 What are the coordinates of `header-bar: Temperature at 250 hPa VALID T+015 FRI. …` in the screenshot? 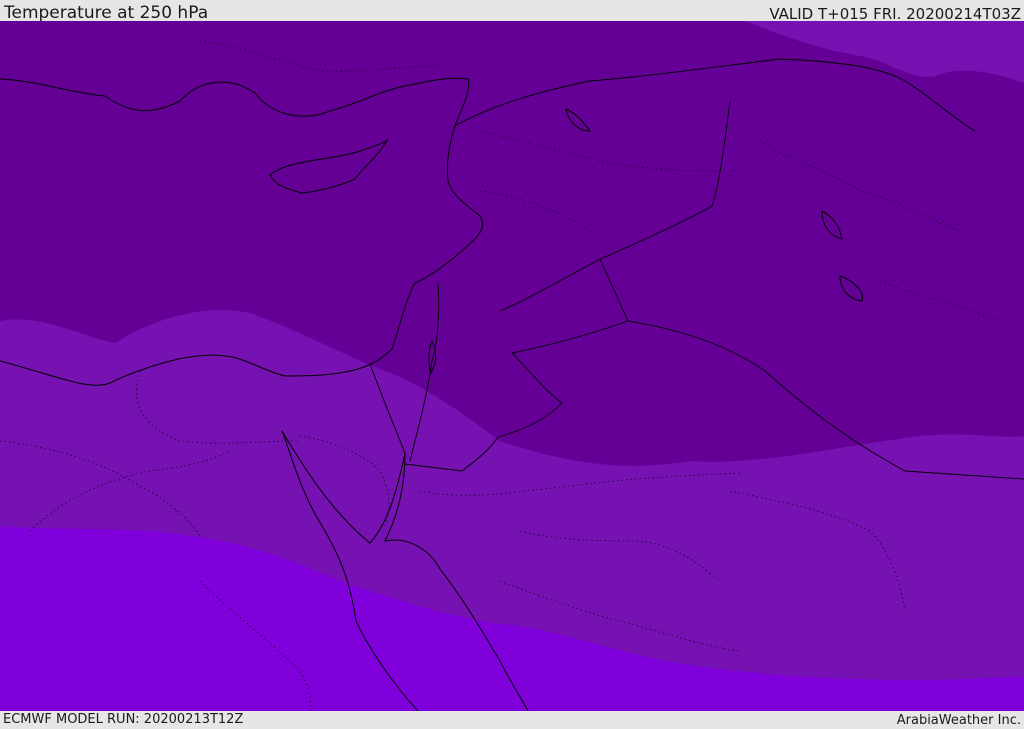 It's located at (512, 11).